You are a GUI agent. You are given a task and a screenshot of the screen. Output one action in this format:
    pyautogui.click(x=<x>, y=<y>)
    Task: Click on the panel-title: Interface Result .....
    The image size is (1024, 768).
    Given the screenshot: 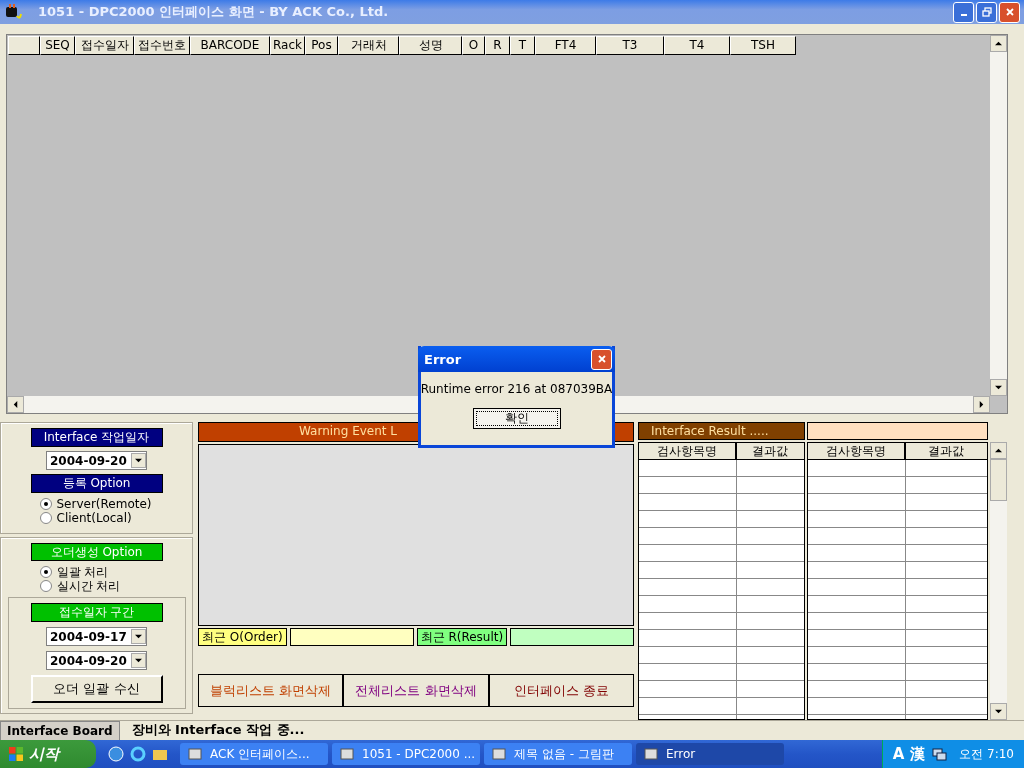 What is the action you would take?
    pyautogui.click(x=710, y=431)
    